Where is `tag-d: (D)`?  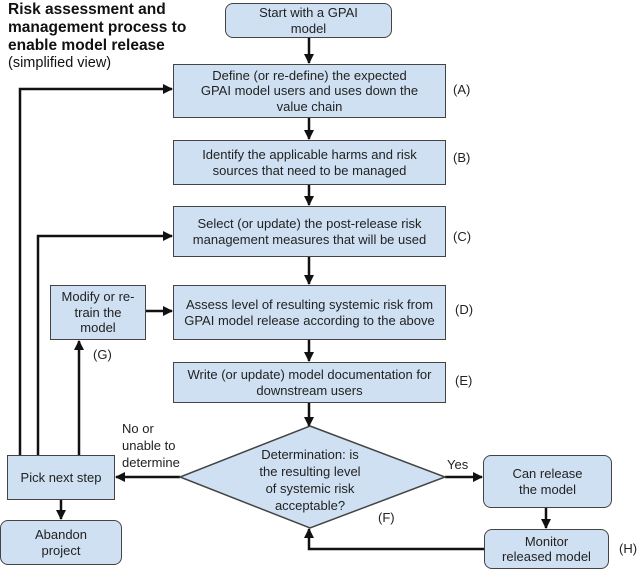 tag-d: (D) is located at coordinates (464, 309).